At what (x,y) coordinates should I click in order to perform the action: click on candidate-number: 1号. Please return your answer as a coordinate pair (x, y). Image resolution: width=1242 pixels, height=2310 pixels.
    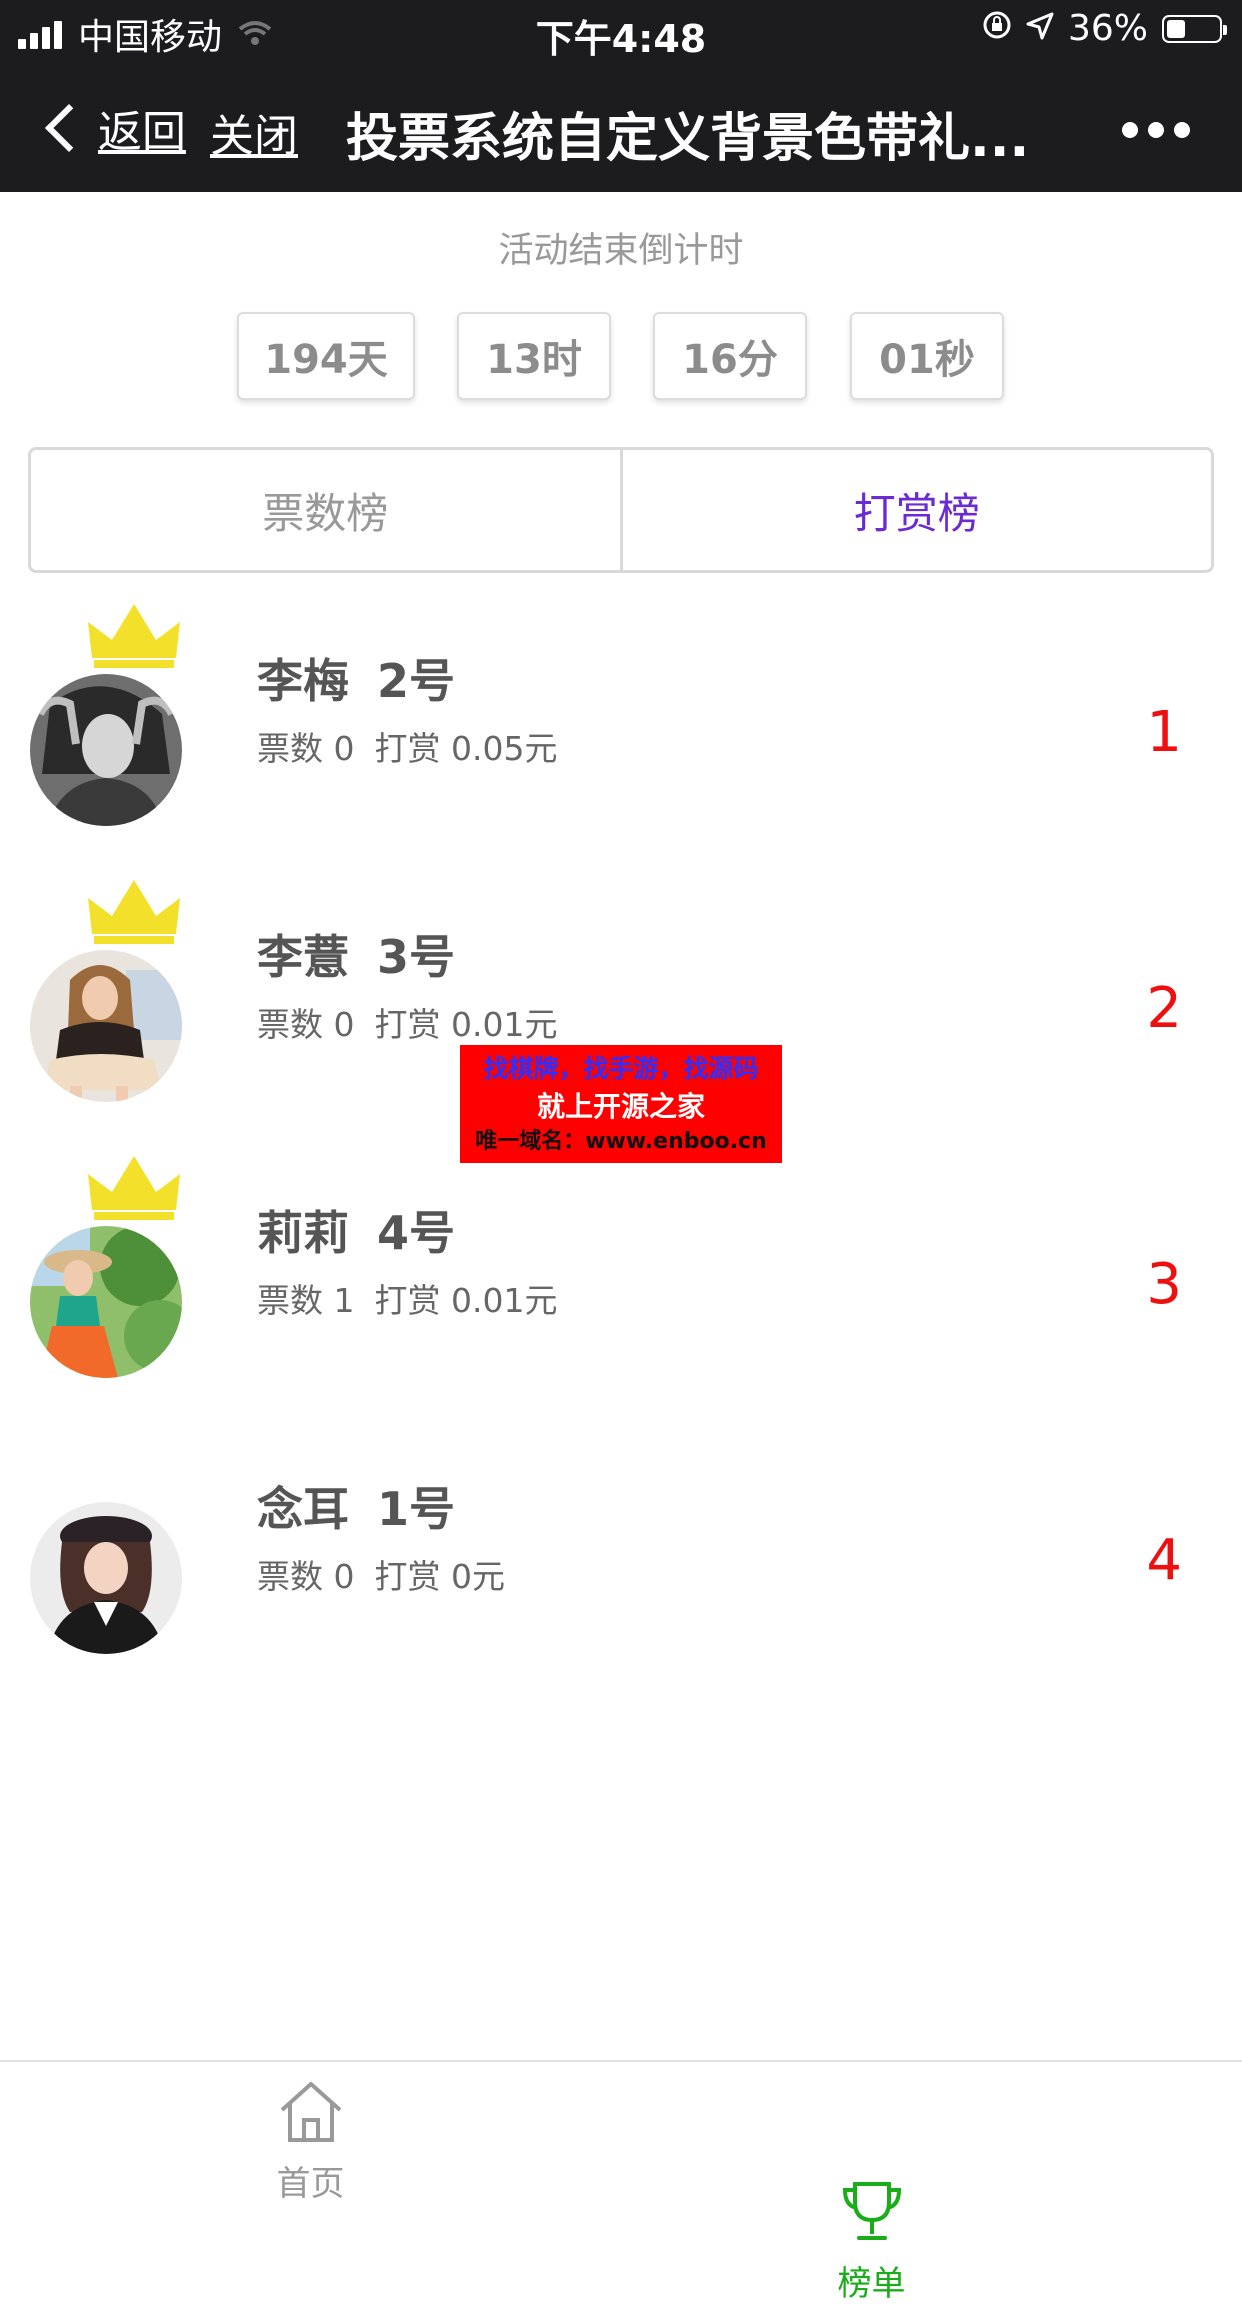
    Looking at the image, I should click on (416, 1509).